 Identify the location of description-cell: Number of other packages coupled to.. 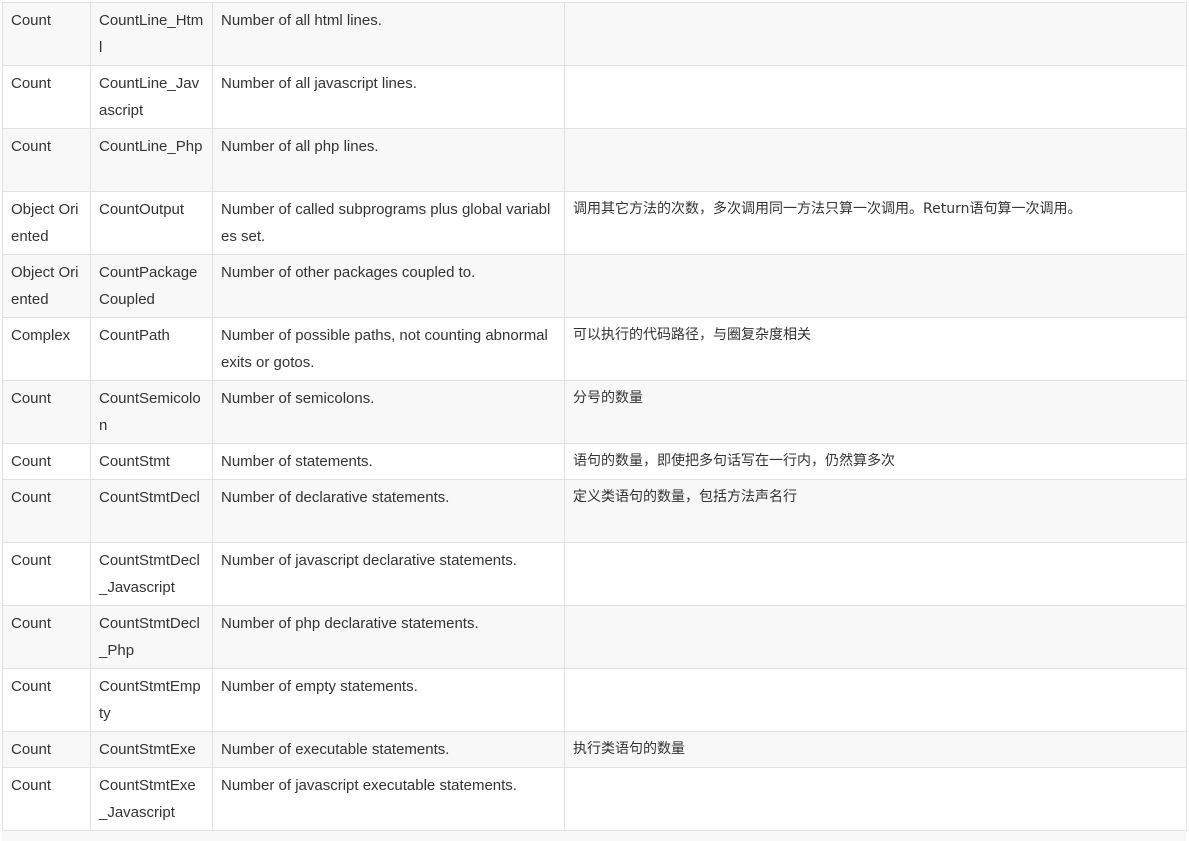
(388, 286).